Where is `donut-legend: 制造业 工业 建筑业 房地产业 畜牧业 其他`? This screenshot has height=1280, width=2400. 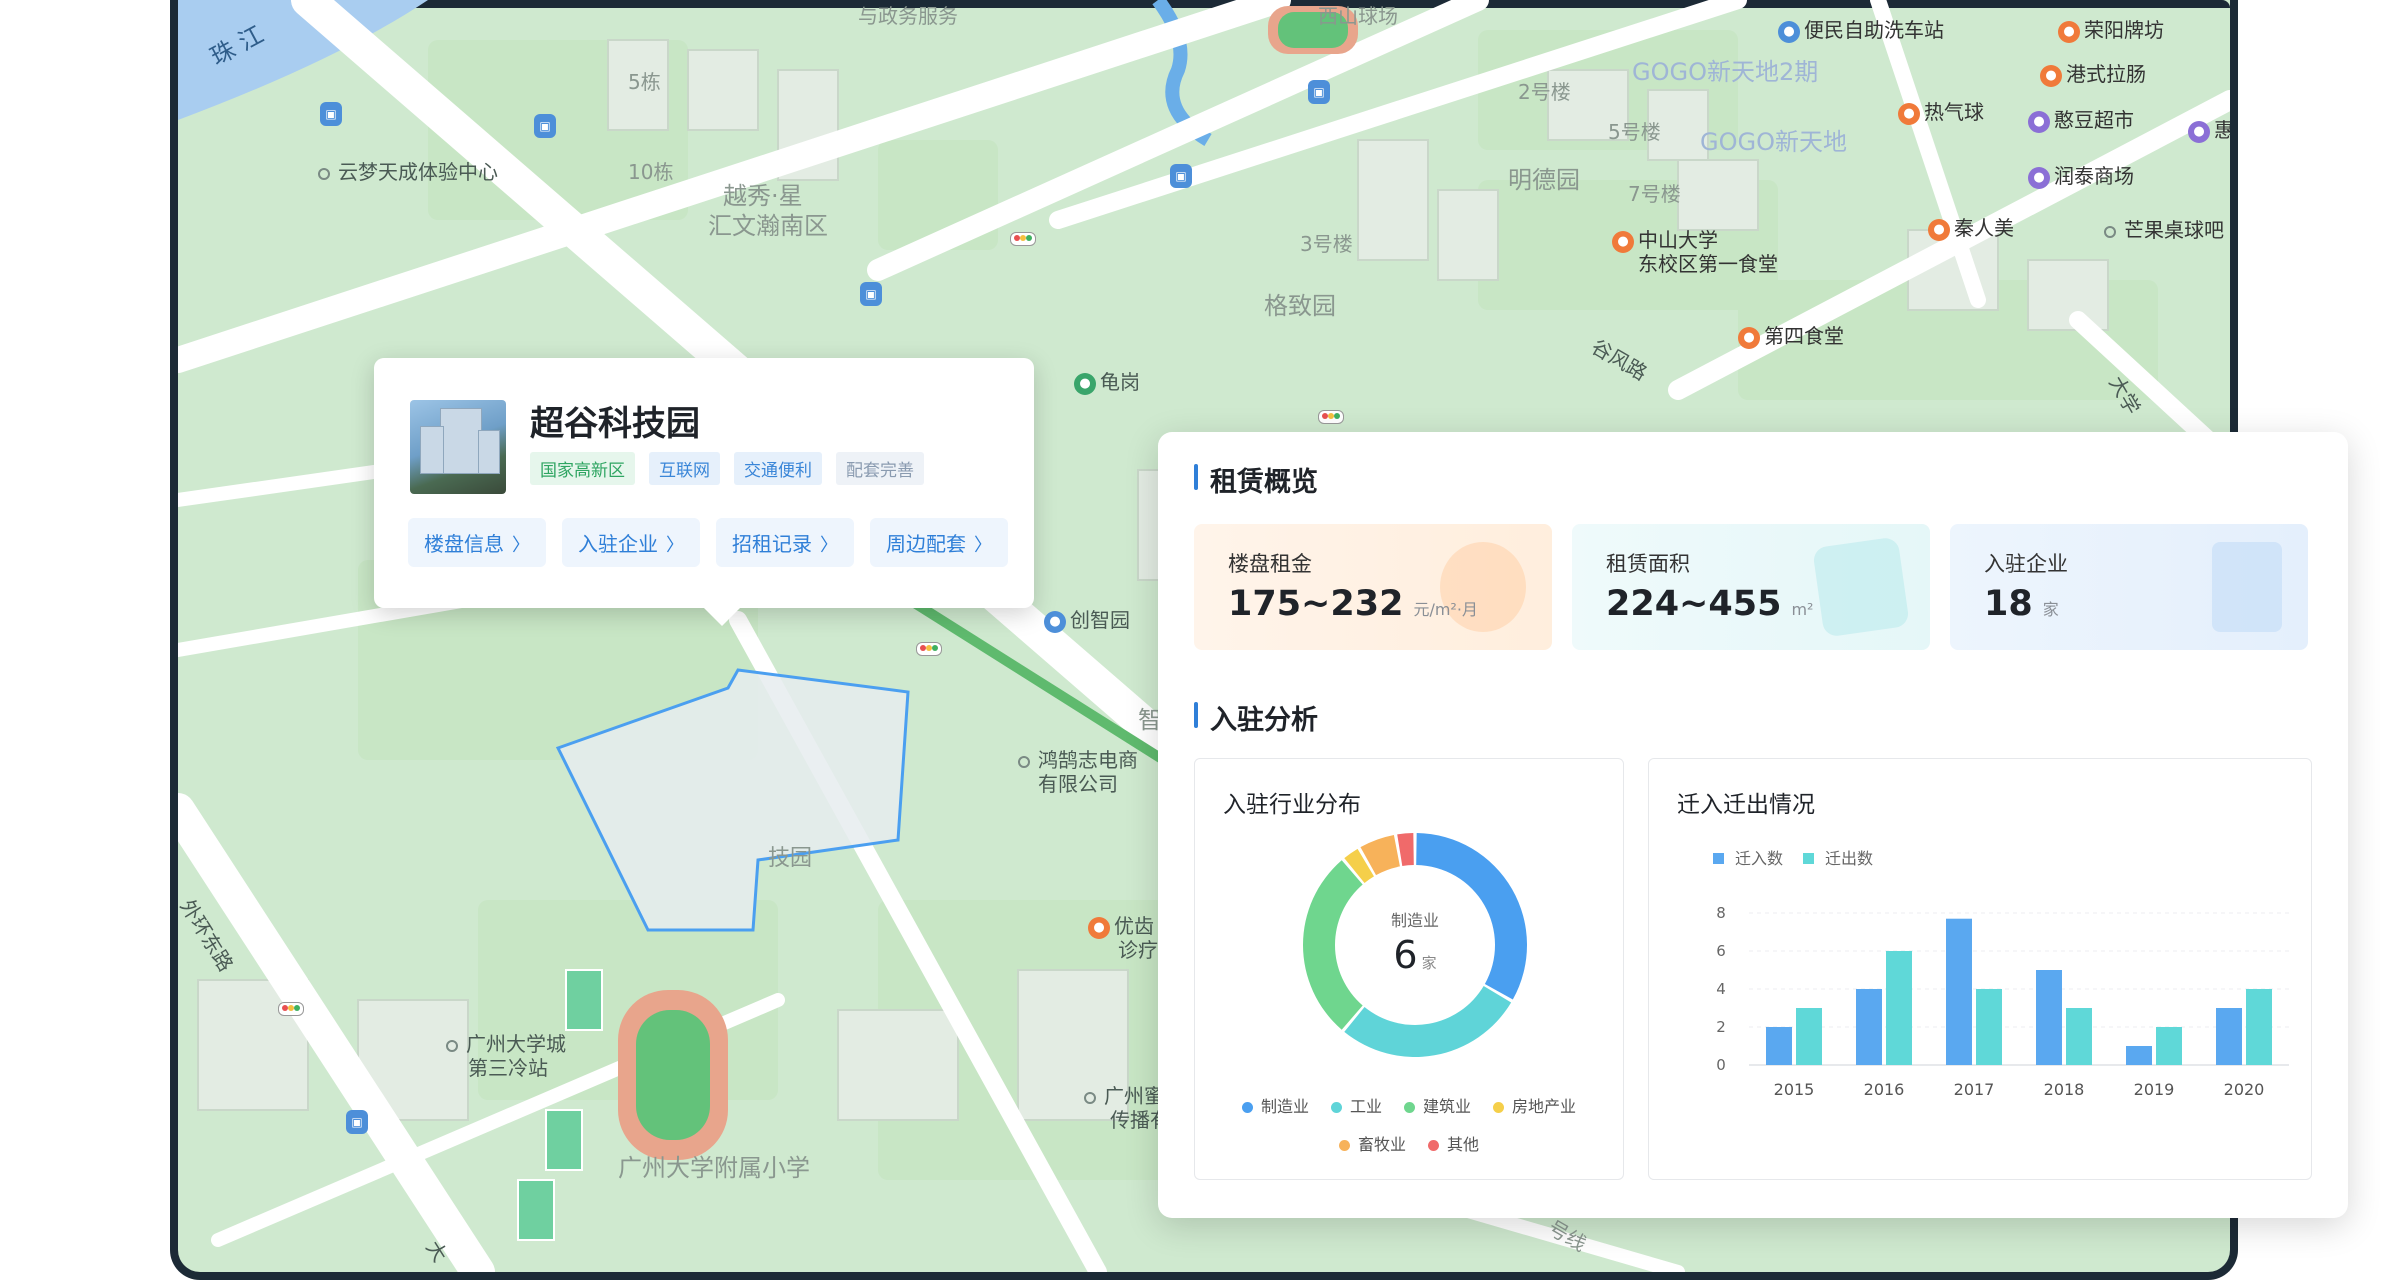
donut-legend: 制造业 工业 建筑业 房地产业 畜牧业 其他 is located at coordinates (1409, 1131).